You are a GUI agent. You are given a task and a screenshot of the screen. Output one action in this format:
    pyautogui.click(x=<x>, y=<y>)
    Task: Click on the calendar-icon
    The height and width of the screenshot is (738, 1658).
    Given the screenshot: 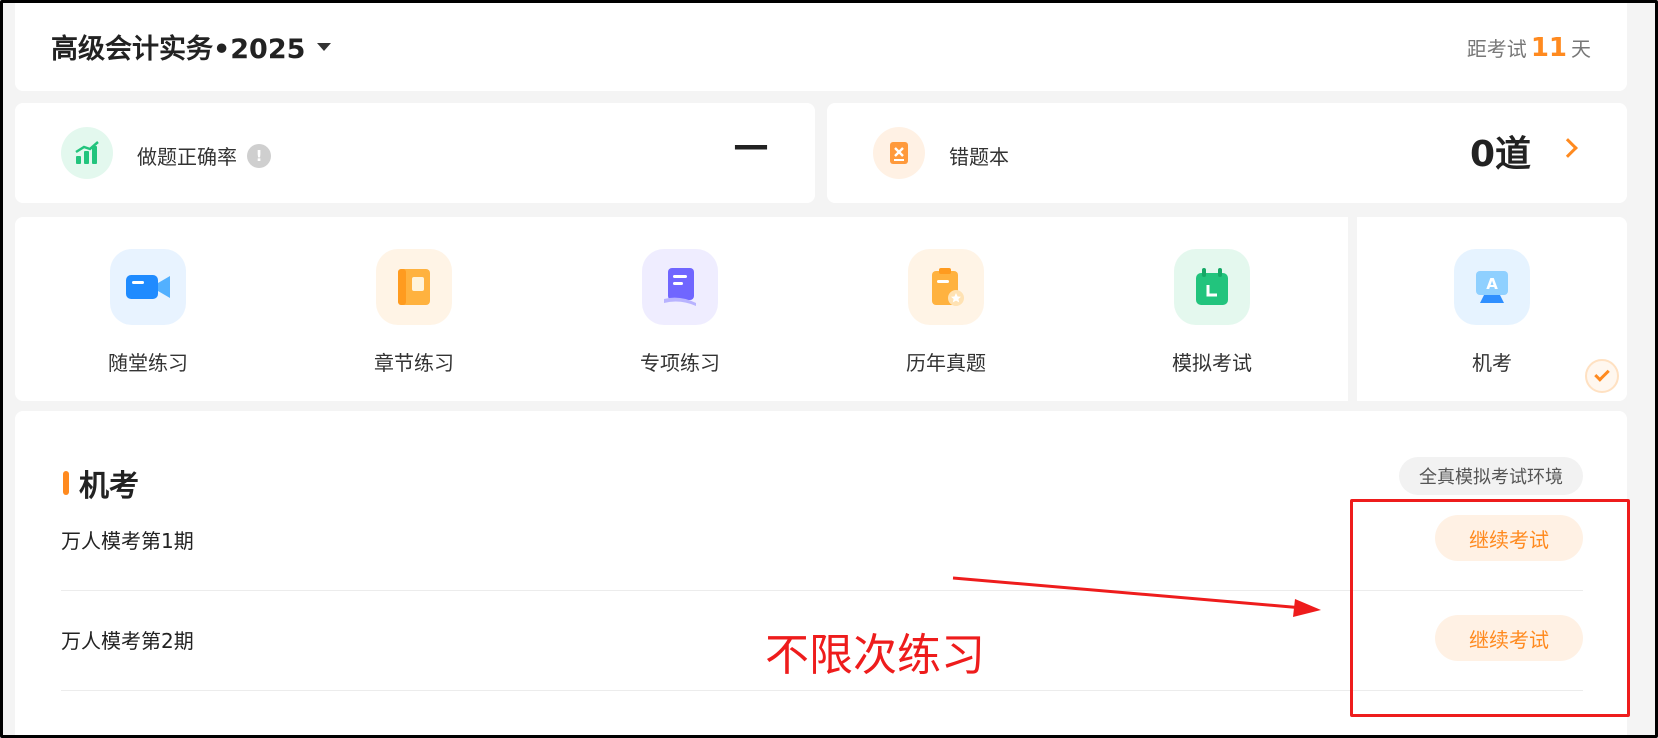 What is the action you would take?
    pyautogui.click(x=1212, y=287)
    